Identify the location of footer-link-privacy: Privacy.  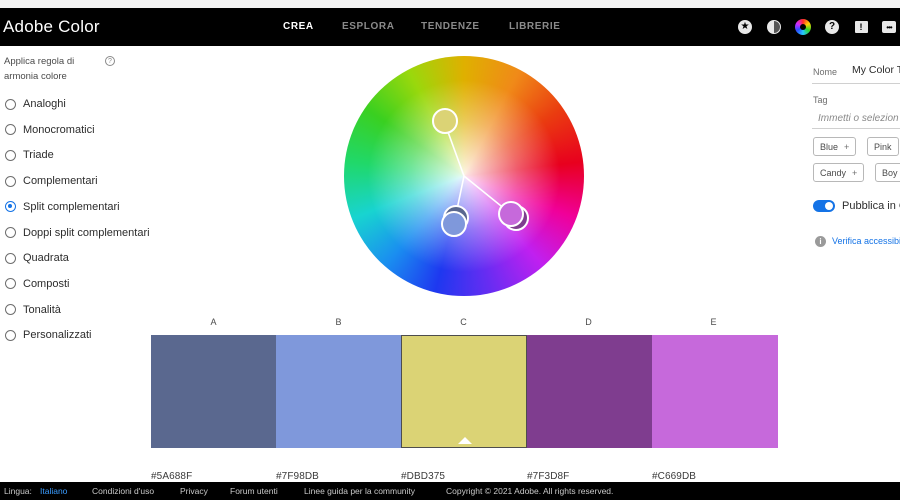
(194, 491).